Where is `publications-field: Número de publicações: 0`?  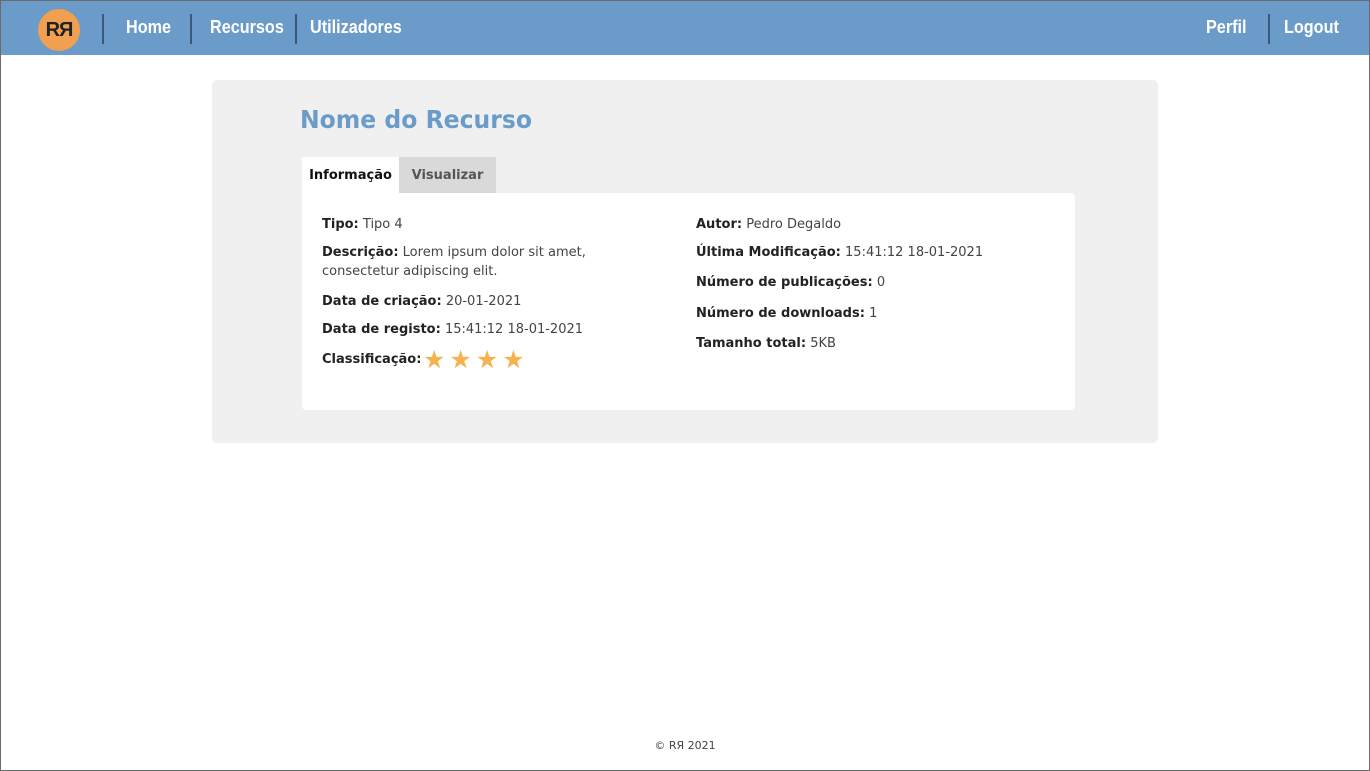 publications-field: Número de publicações: 0 is located at coordinates (790, 282).